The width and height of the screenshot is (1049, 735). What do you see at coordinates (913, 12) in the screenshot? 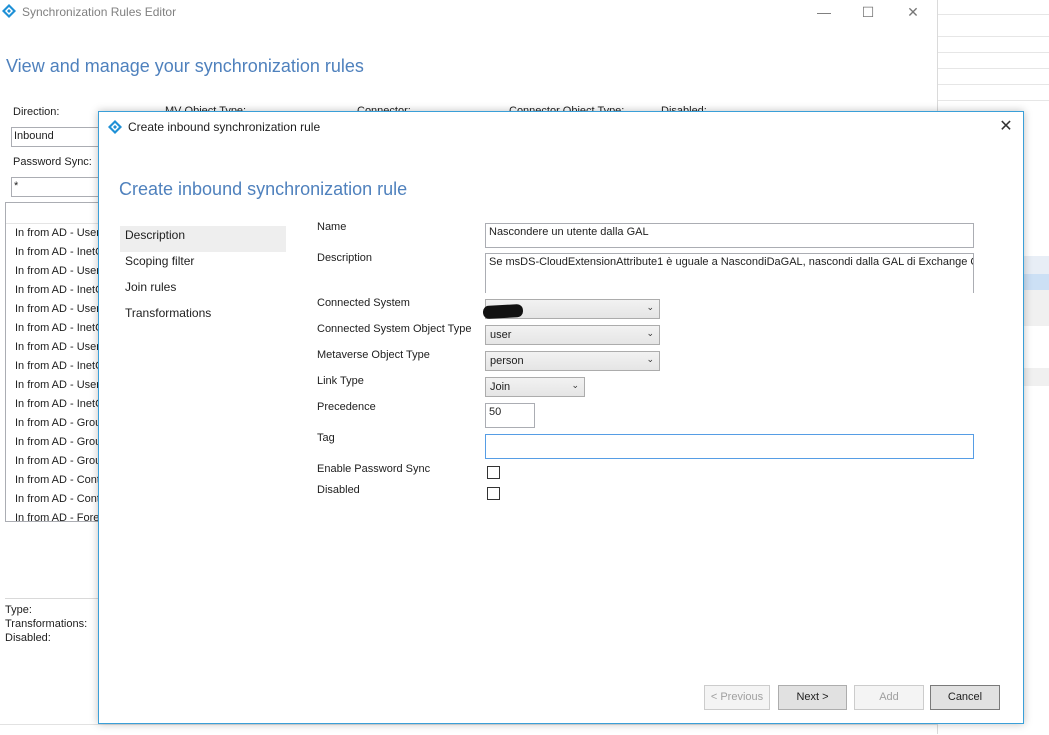
I see `close-icon: ✕` at bounding box center [913, 12].